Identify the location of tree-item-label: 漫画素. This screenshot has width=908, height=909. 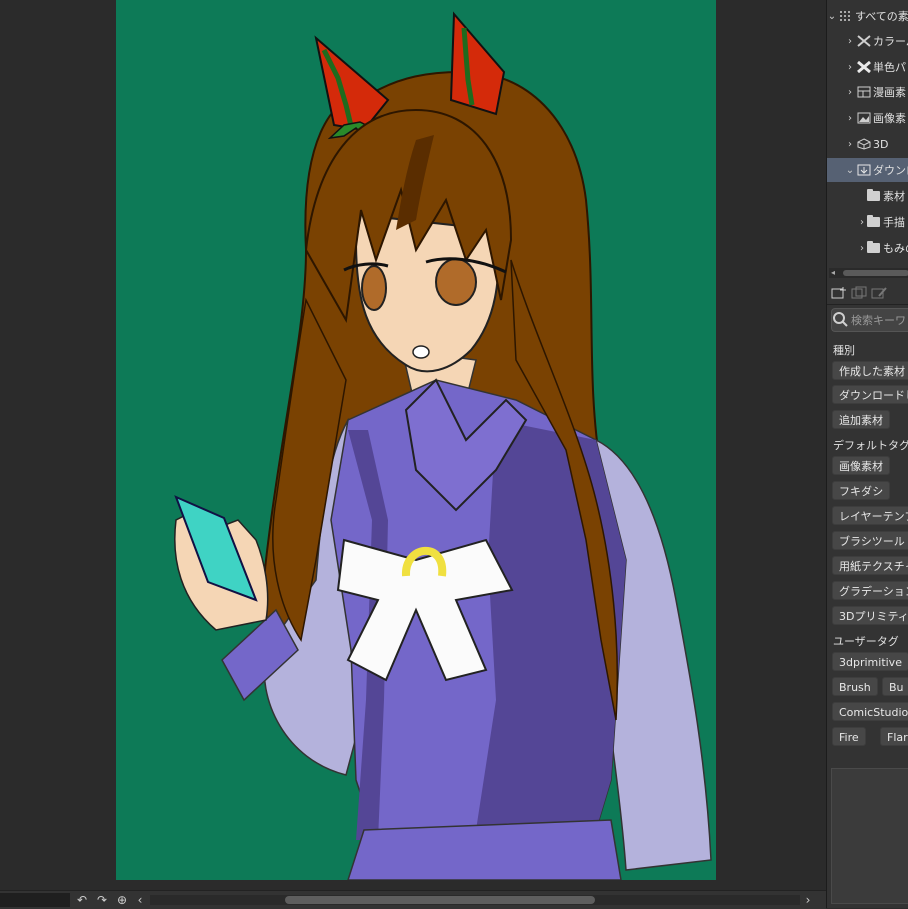
(889, 92).